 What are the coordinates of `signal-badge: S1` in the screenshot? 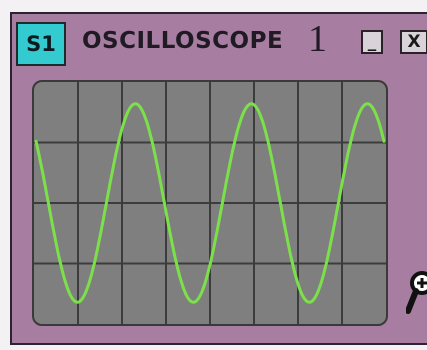 It's located at (41, 44).